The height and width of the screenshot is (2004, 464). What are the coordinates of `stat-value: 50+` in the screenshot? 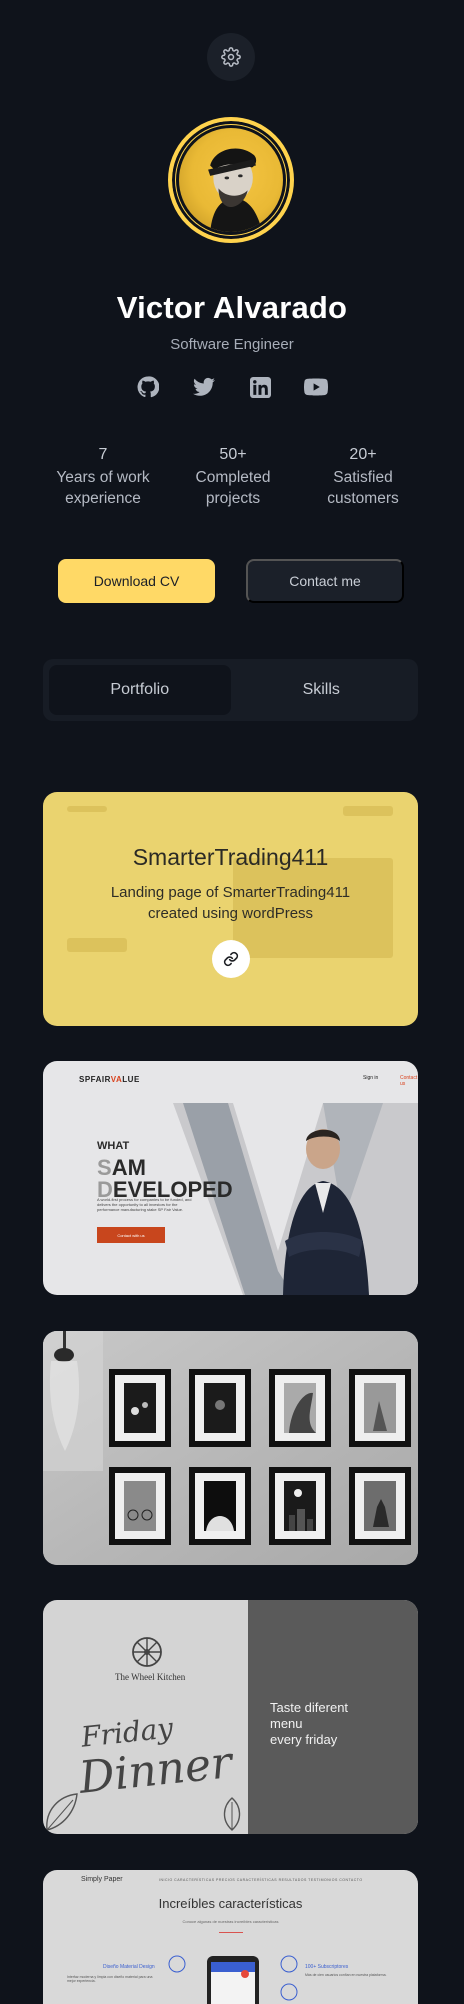 It's located at (233, 454).